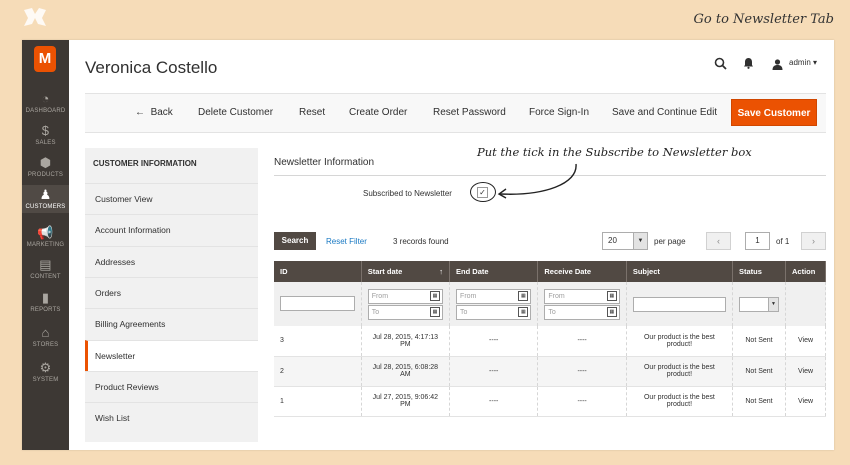 Image resolution: width=850 pixels, height=465 pixels. I want to click on tab-billing-agreements: Billing Agreements, so click(171, 323).